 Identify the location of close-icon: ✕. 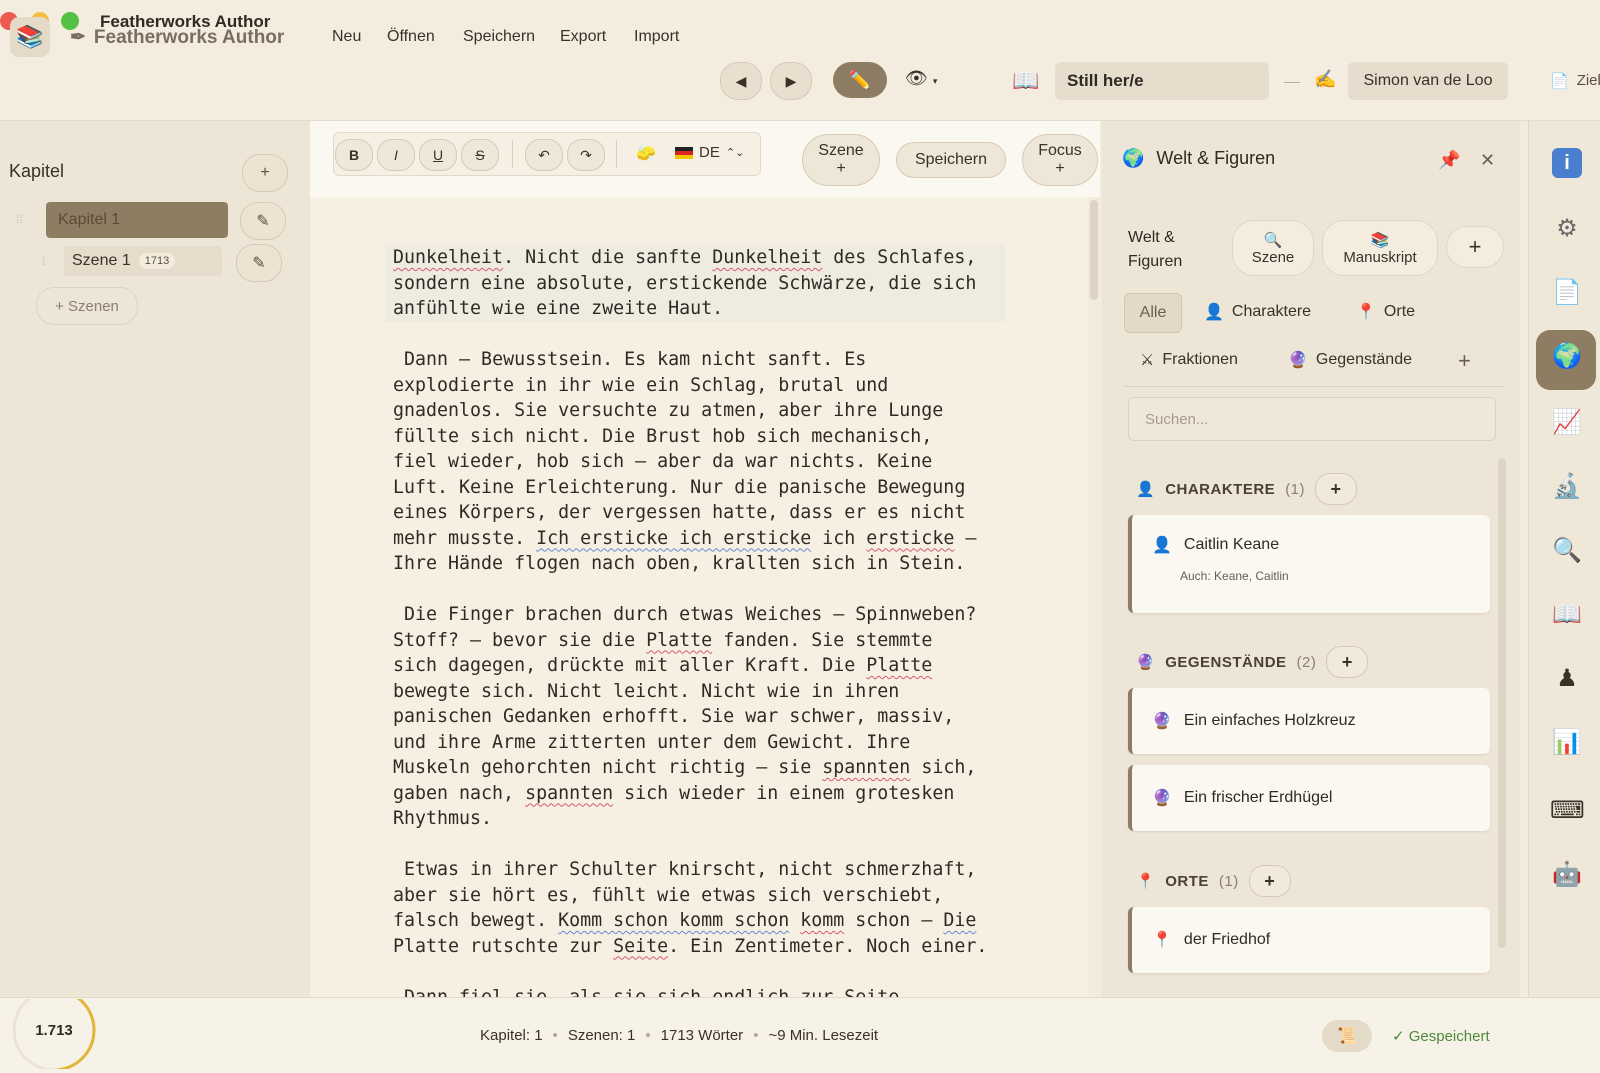
(1487, 160).